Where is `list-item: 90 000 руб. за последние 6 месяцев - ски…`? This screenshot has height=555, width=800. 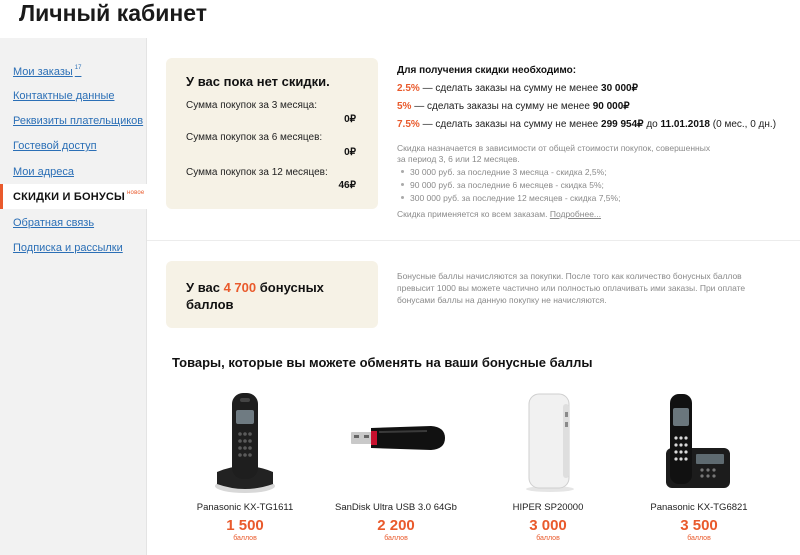
list-item: 90 000 руб. за последние 6 месяцев - ски… is located at coordinates (510, 185).